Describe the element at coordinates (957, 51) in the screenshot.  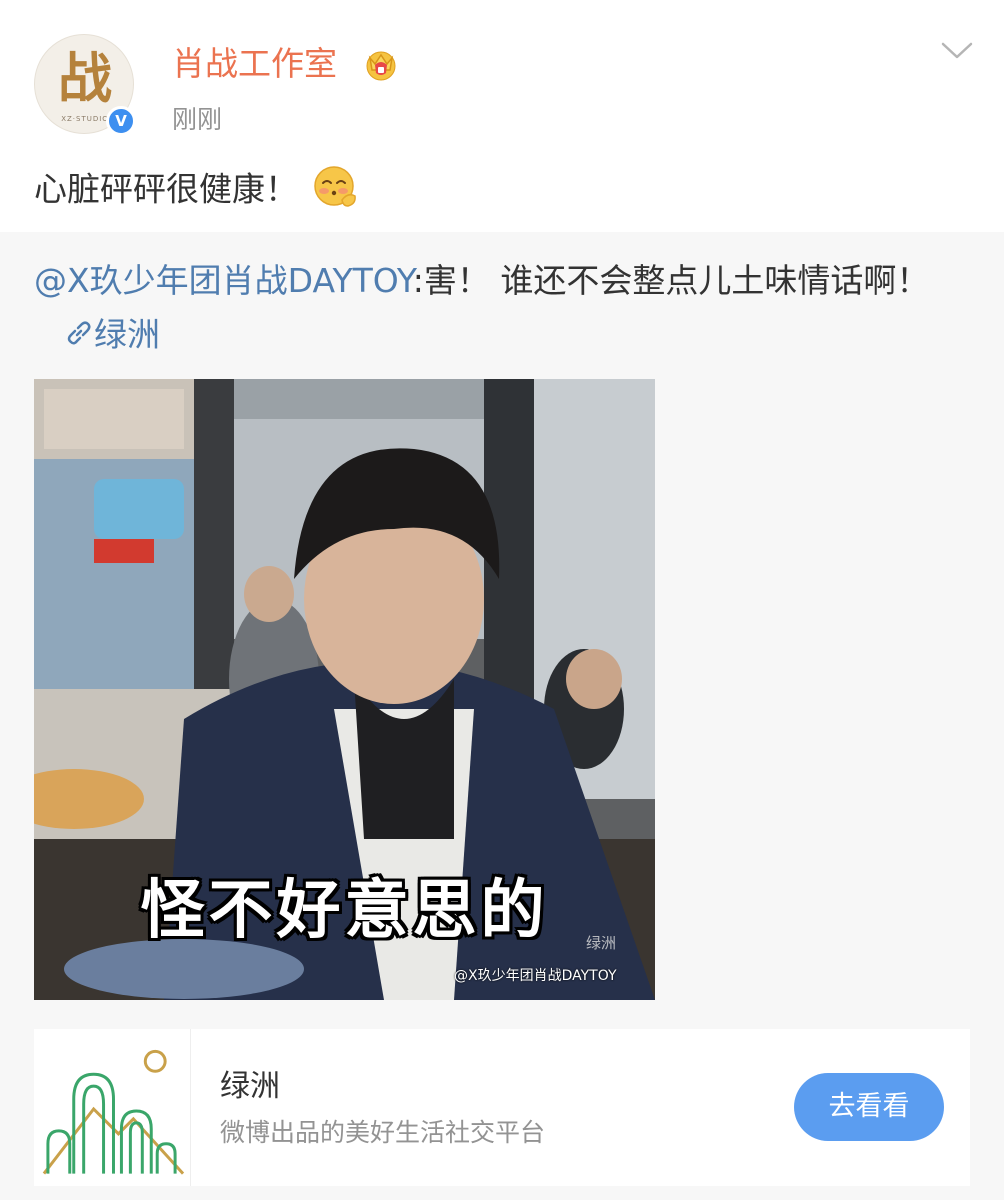
I see `chevron-down-icon` at that location.